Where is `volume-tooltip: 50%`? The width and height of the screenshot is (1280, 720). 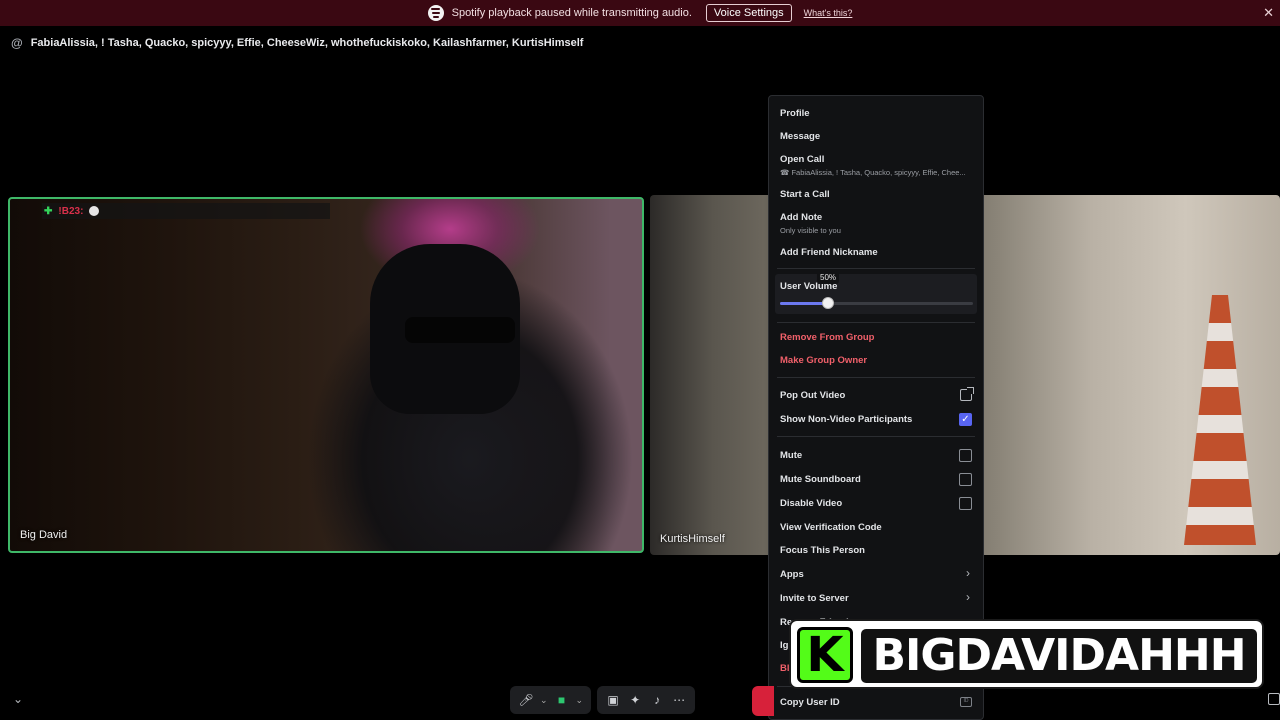
volume-tooltip: 50% is located at coordinates (828, 277).